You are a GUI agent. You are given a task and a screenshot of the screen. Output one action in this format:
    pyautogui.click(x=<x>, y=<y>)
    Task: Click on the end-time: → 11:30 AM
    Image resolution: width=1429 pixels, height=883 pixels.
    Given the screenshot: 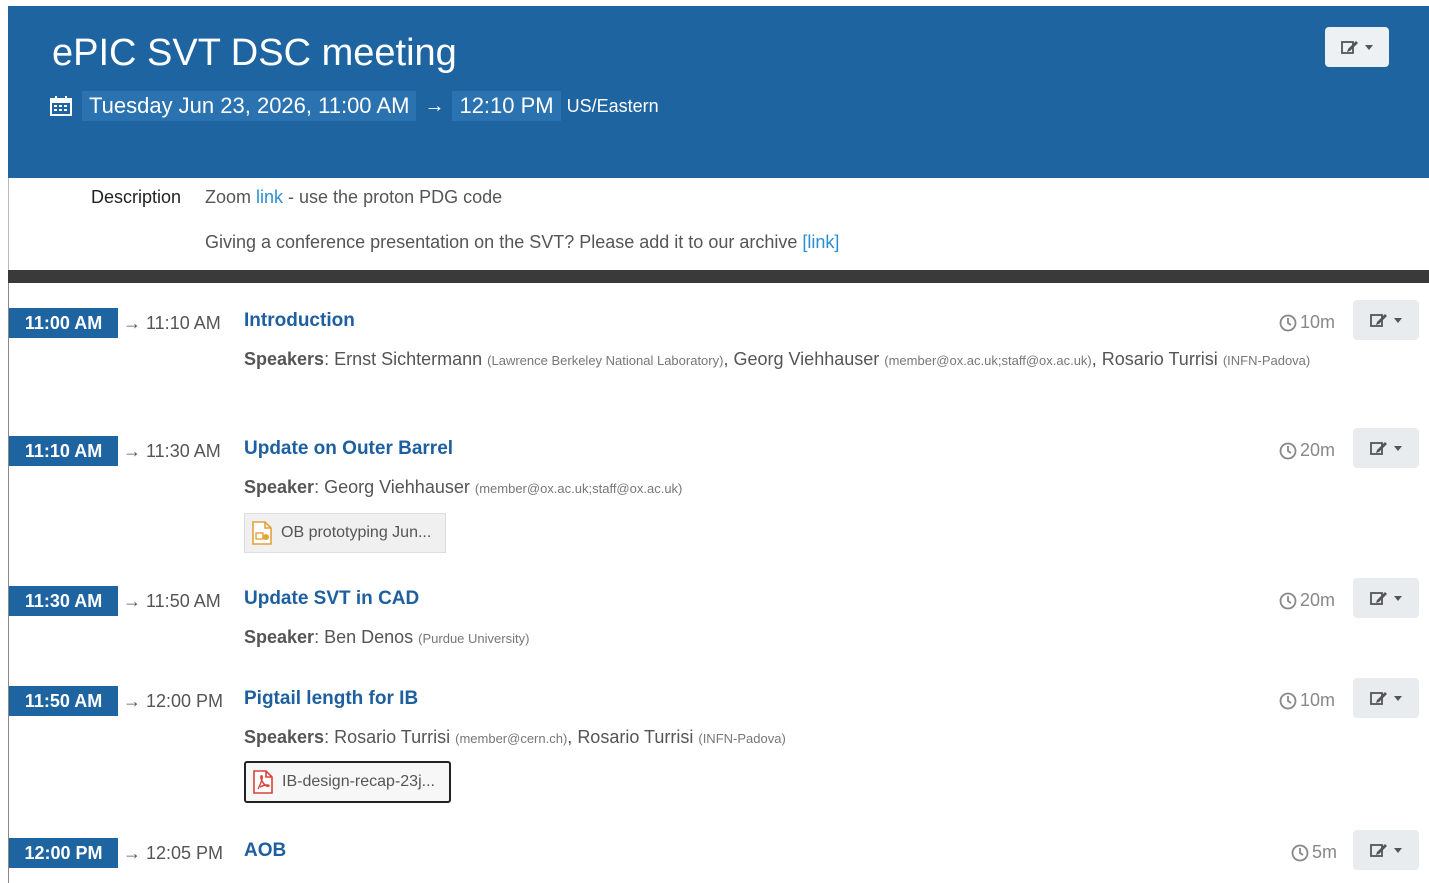 What is the action you would take?
    pyautogui.click(x=172, y=450)
    